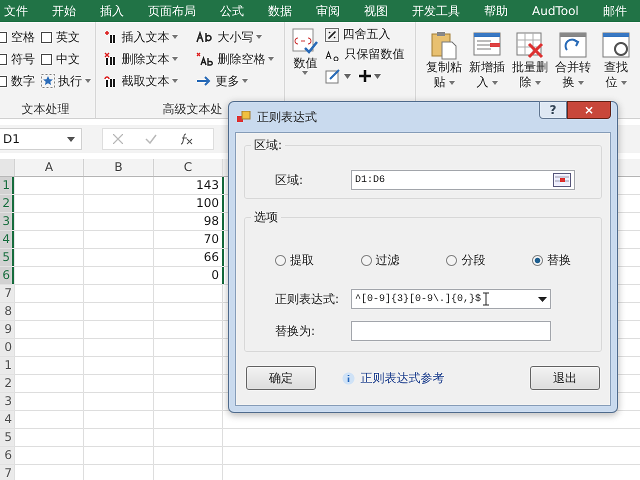 The height and width of the screenshot is (480, 640). Describe the element at coordinates (238, 59) in the screenshot. I see `ribbon-button: 删除空格` at that location.